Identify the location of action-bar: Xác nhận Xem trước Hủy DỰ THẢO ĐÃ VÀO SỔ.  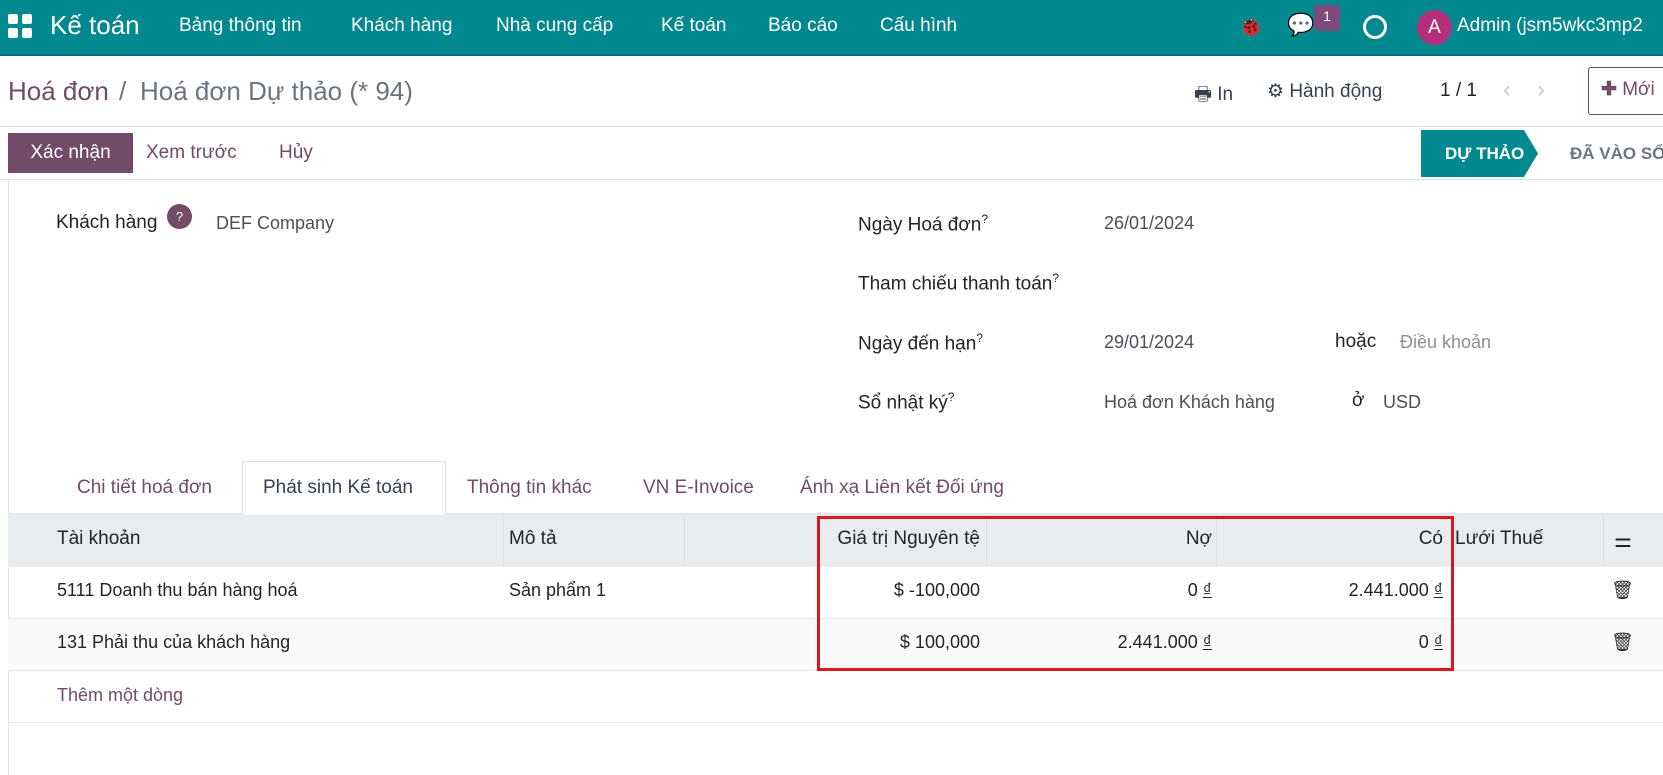
(831, 153).